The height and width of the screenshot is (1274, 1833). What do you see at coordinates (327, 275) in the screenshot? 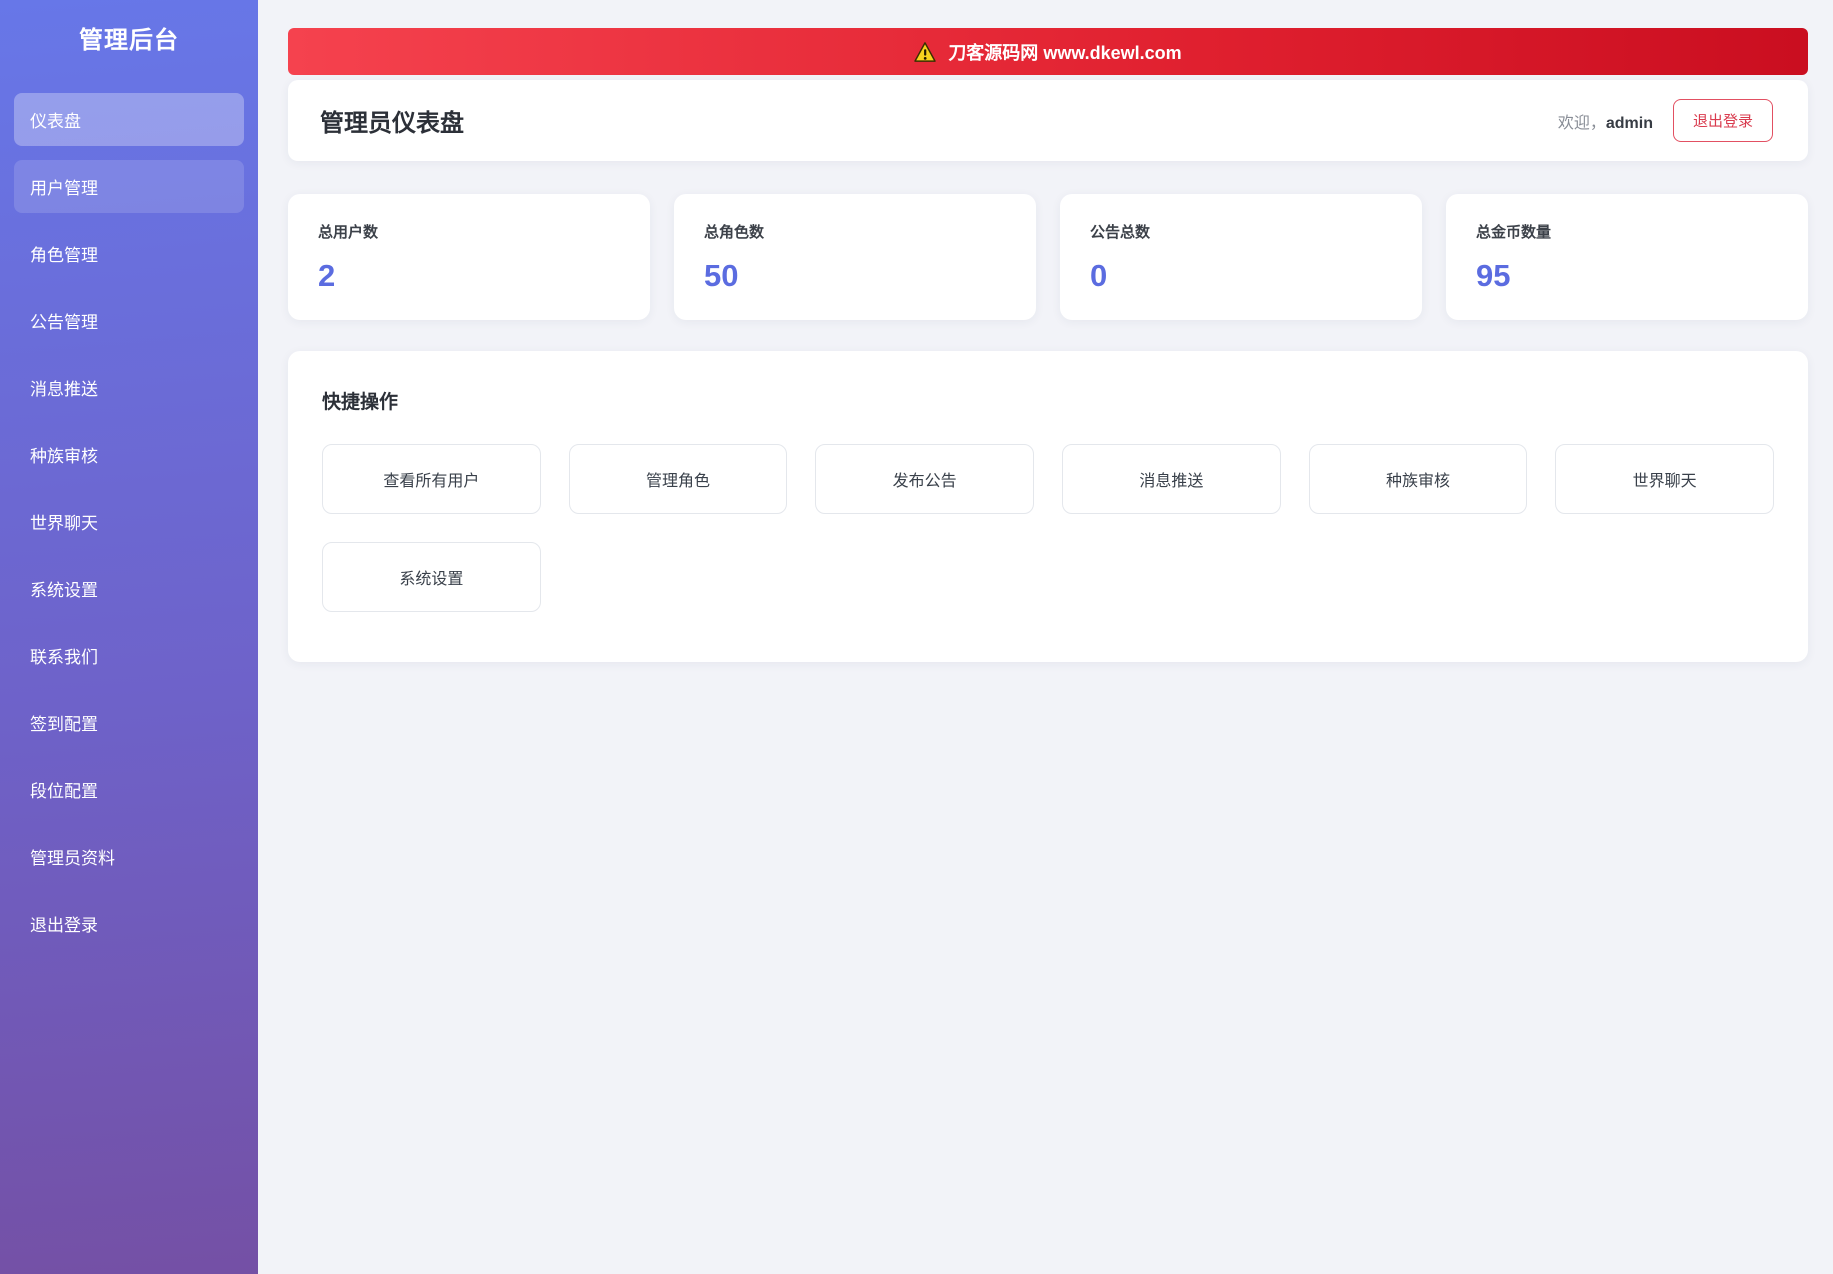
I see `stat-value: 2` at bounding box center [327, 275].